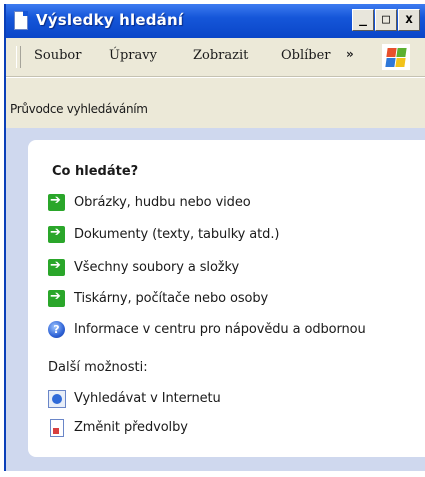  Describe the element at coordinates (147, 398) in the screenshot. I see `option-label: Vyhledávat v Internetu` at that location.